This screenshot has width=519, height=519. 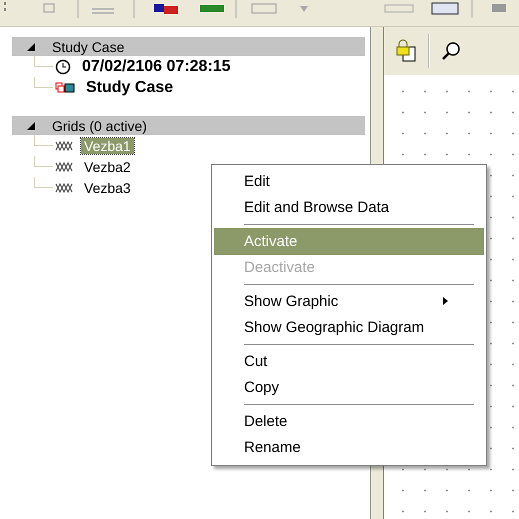 What do you see at coordinates (349, 327) in the screenshot?
I see `menu-item: Show Geographic Diagram` at bounding box center [349, 327].